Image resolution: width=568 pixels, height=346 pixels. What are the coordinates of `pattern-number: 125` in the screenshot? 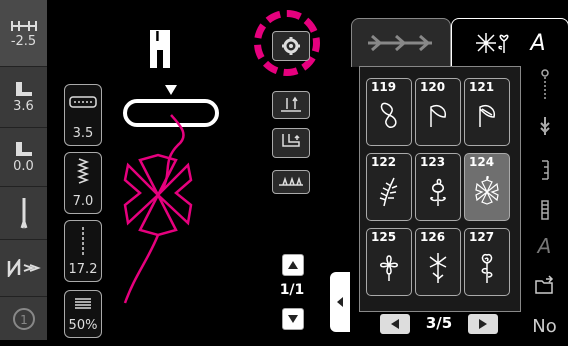 It's located at (384, 237).